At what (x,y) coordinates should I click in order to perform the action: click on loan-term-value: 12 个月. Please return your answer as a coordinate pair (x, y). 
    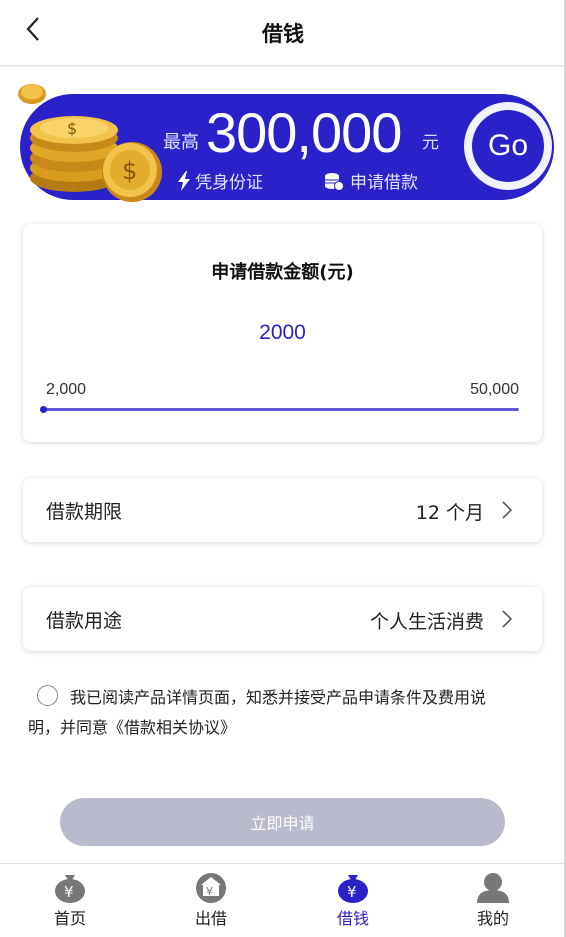
    Looking at the image, I should click on (449, 513).